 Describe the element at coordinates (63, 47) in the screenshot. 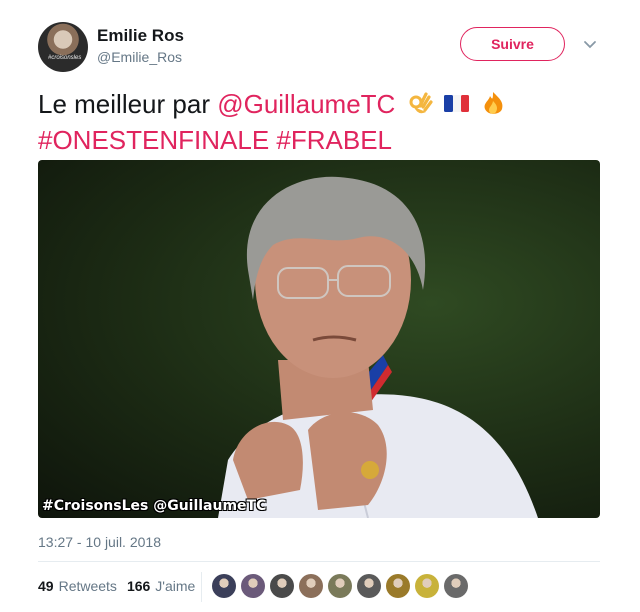

I see `author-avatar: #croisonsles` at that location.